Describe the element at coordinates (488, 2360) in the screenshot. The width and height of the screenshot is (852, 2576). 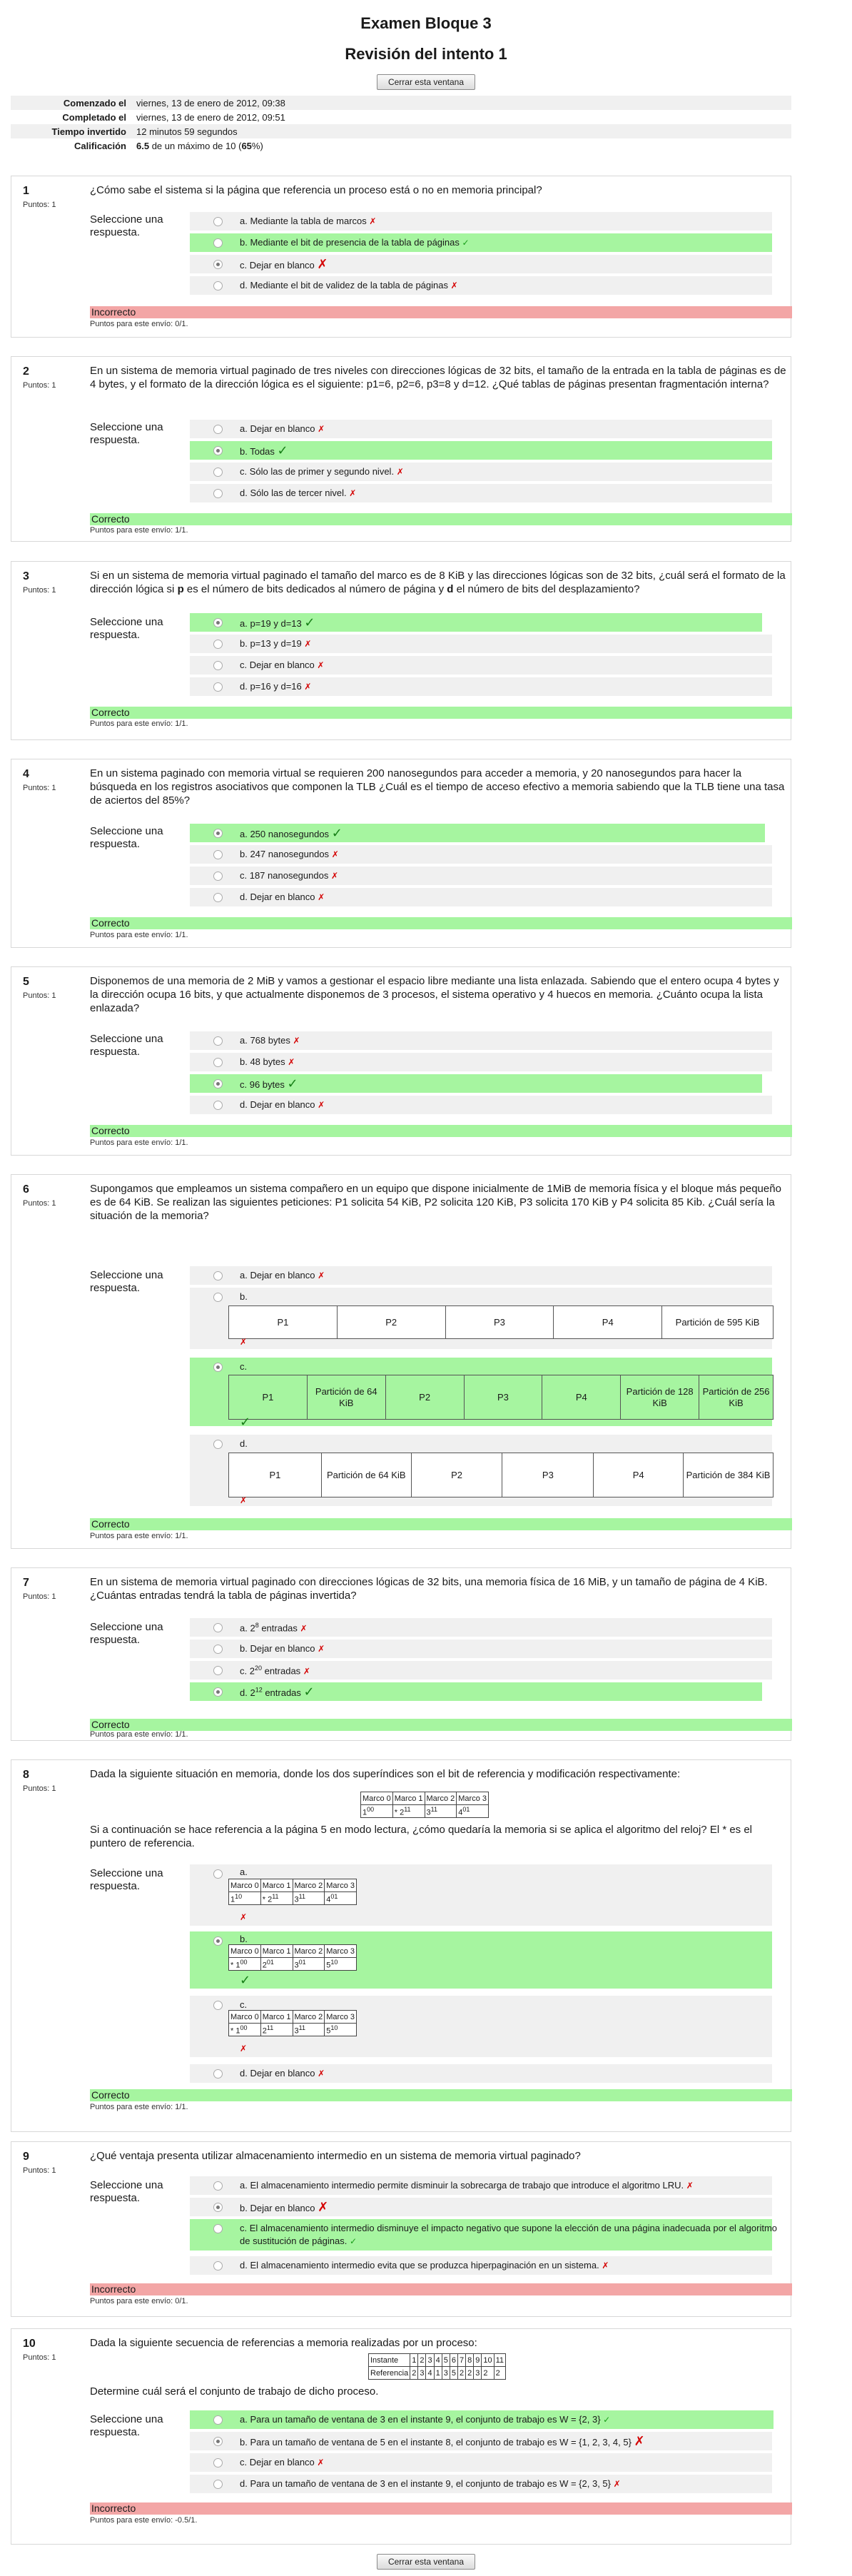
I see `instant-cell: 10` at that location.